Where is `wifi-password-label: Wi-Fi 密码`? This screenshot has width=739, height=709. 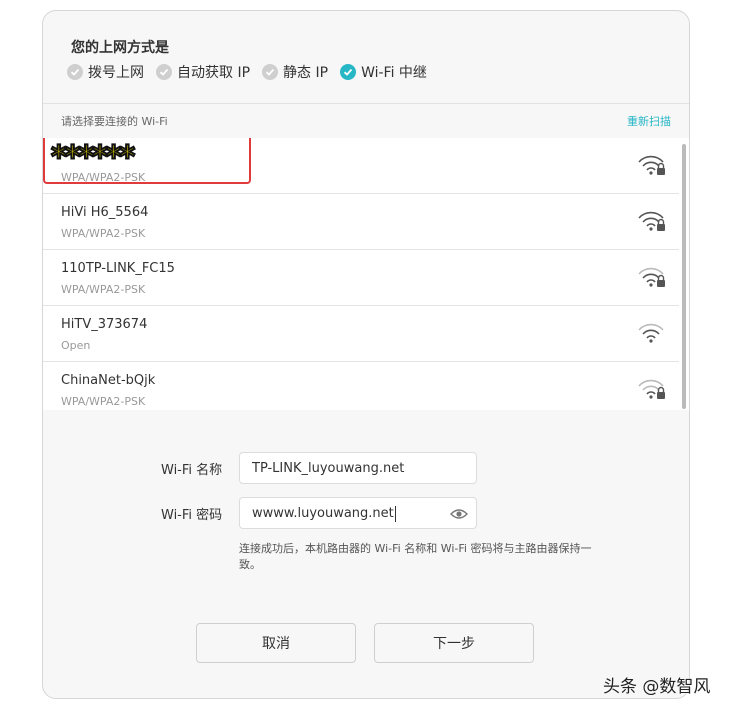
wifi-password-label: Wi-Fi 密码 is located at coordinates (192, 515).